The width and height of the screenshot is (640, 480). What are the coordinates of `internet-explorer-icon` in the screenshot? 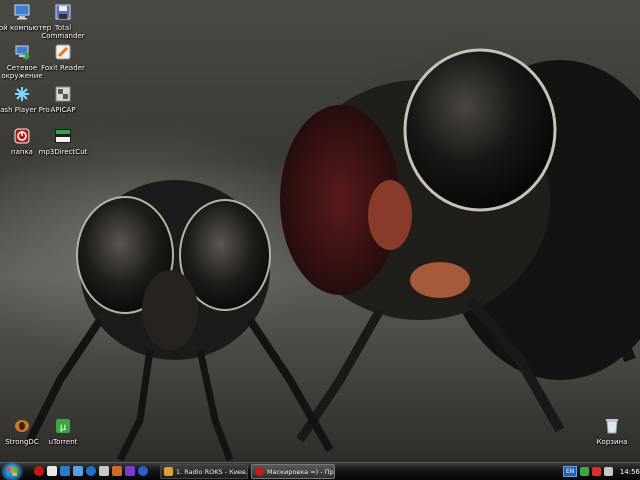 It's located at (91, 471).